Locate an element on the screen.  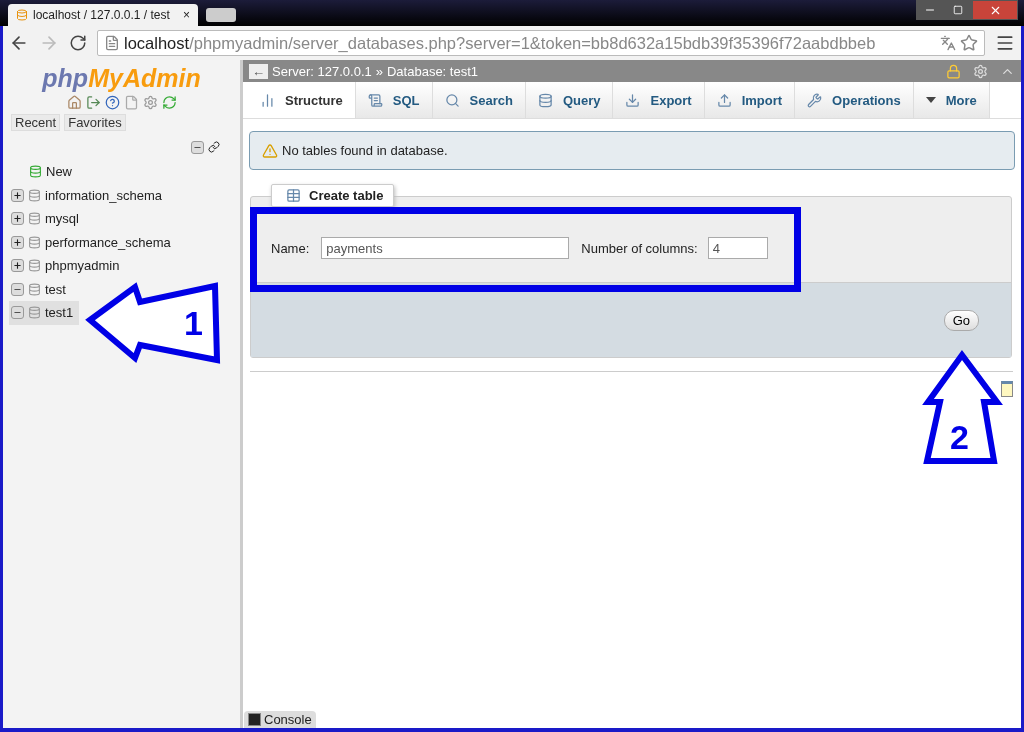
console-tab: Console is located at coordinates (280, 719).